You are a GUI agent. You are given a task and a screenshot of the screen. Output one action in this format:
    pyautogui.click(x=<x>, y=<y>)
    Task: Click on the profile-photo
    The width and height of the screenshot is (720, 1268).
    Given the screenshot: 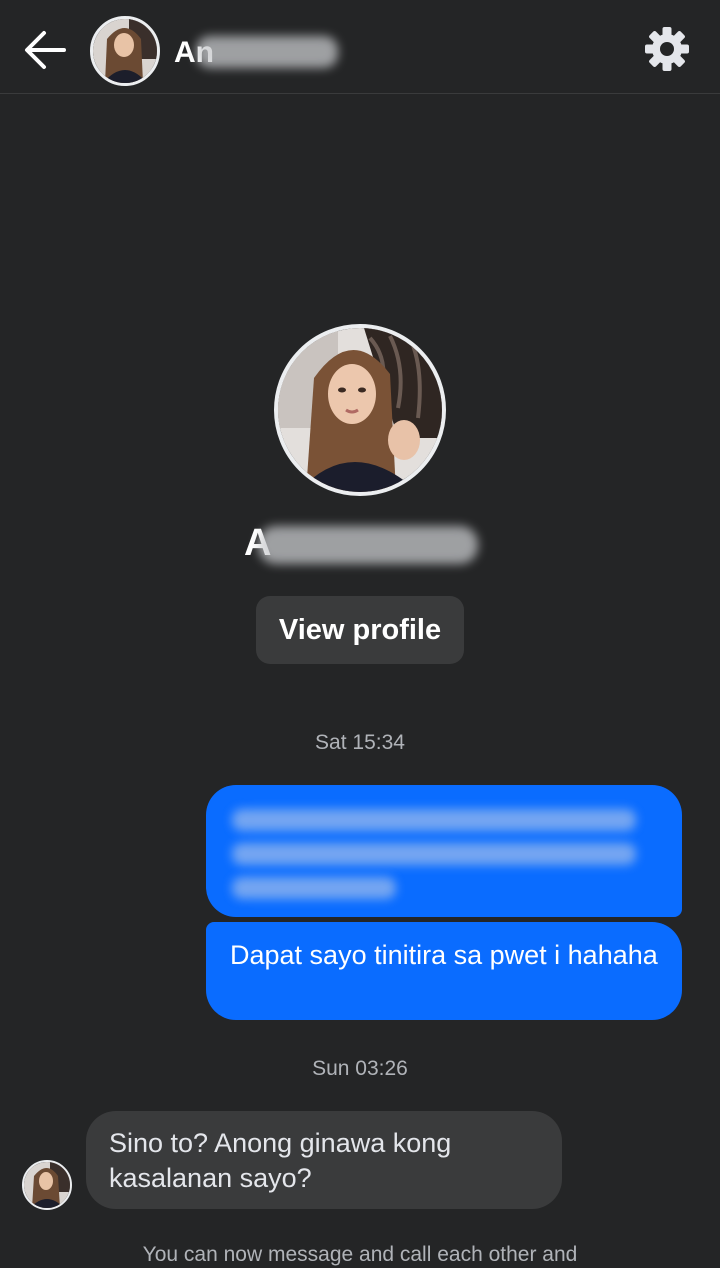 What is the action you would take?
    pyautogui.click(x=360, y=410)
    